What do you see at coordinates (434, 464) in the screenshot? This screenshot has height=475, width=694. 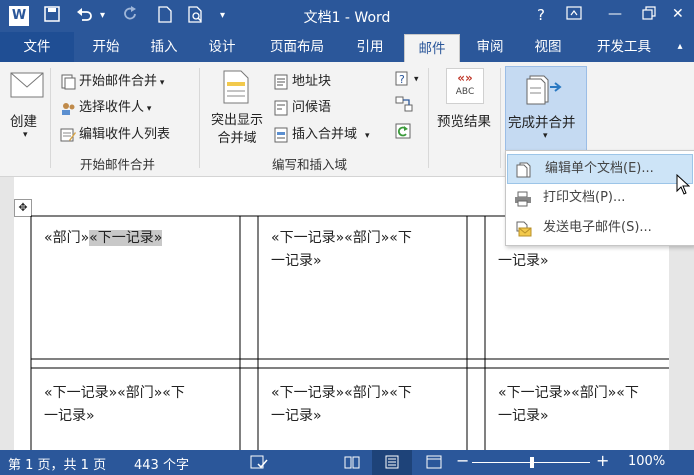 I see `web-layout-icon` at bounding box center [434, 464].